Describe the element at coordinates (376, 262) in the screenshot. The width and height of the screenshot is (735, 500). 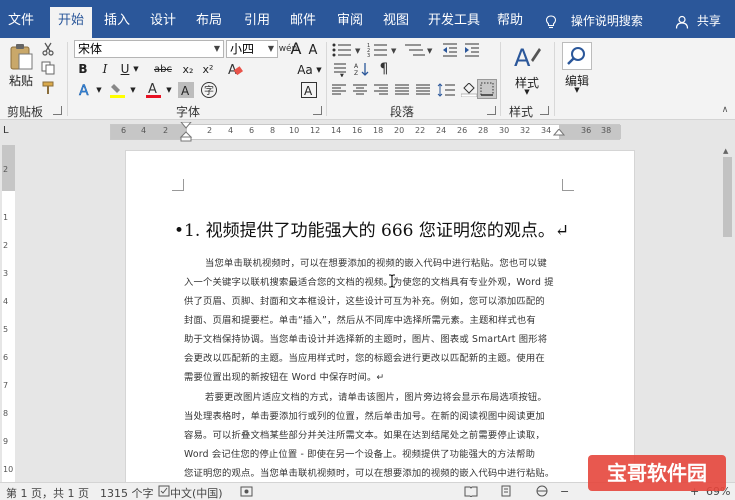
I see `body-text-line: 当您单击联机视频时，可以在想要添加的视频的嵌入代码中进行粘贴。您也可以键` at that location.